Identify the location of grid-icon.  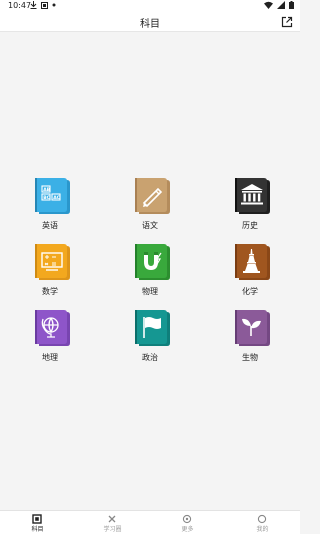
(37, 519).